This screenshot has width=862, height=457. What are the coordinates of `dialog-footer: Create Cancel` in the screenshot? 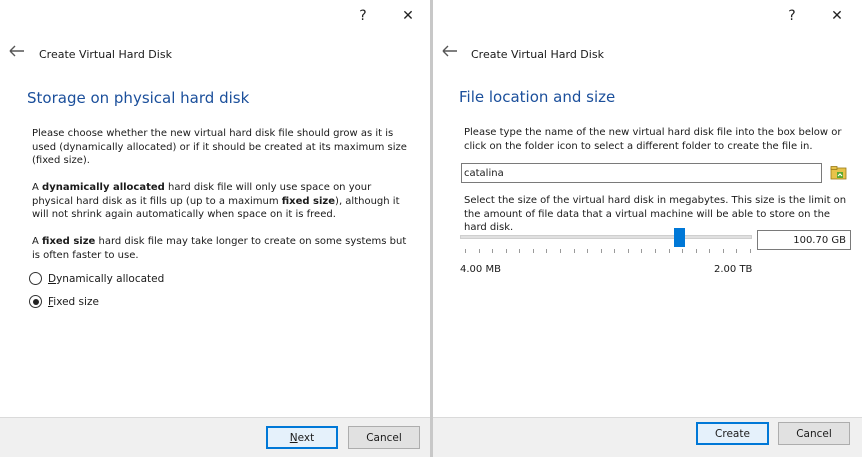 It's located at (647, 437).